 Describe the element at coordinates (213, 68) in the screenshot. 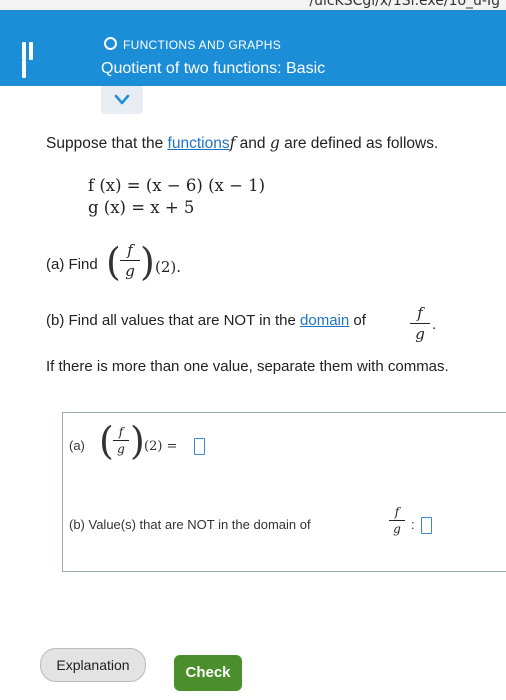

I see `page-title: Quotient of two functions: Basic` at that location.